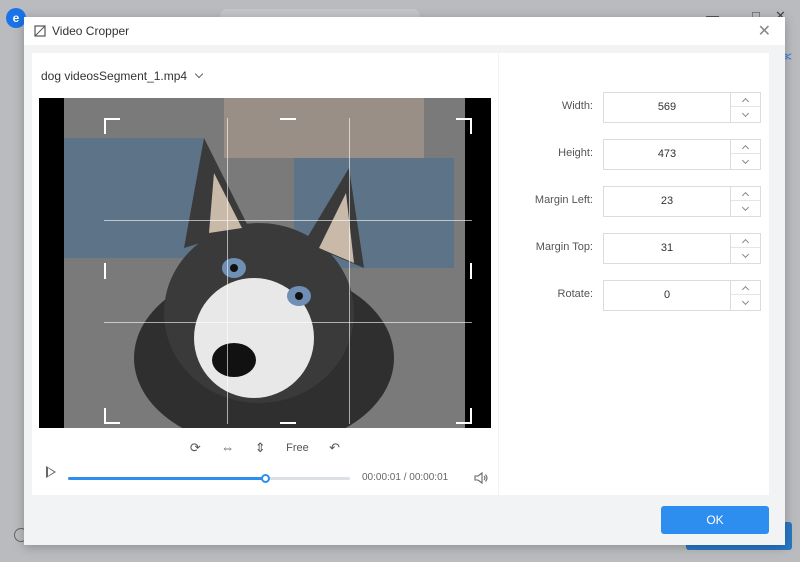 Image resolution: width=800 pixels, height=562 pixels. I want to click on rotate-input: 0, so click(666, 295).